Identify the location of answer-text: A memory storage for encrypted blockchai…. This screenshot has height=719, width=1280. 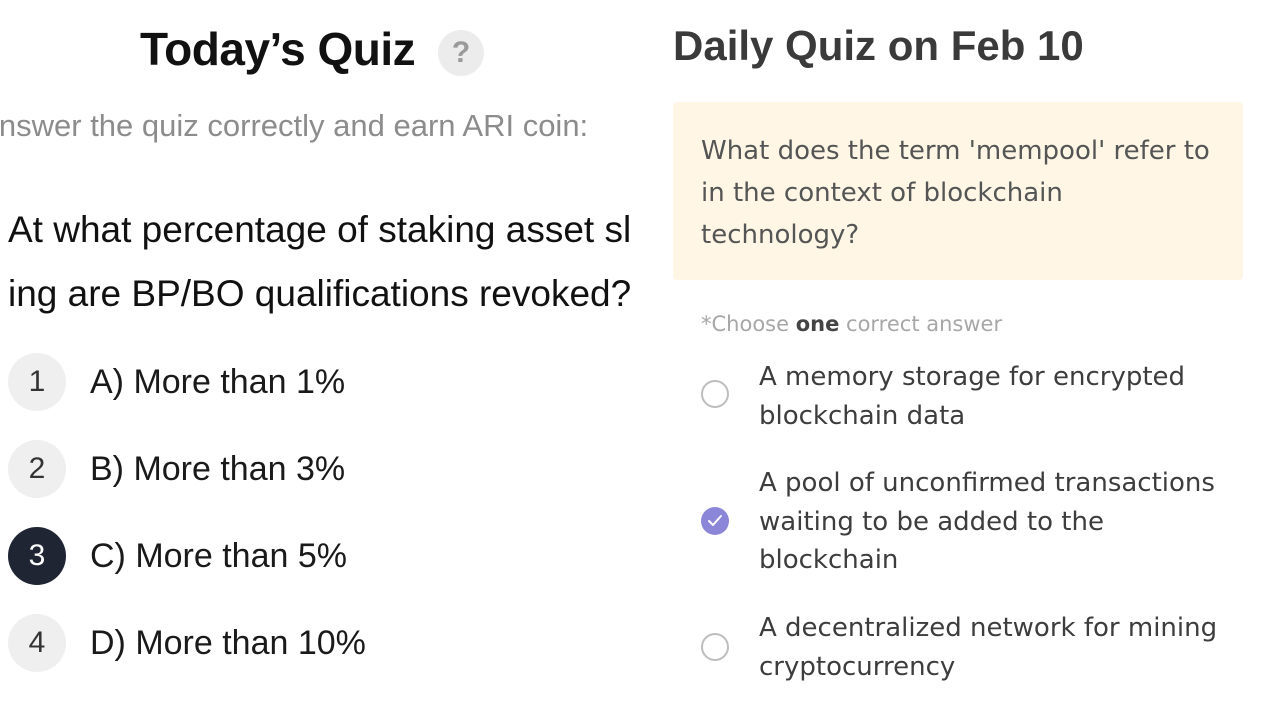
(972, 396).